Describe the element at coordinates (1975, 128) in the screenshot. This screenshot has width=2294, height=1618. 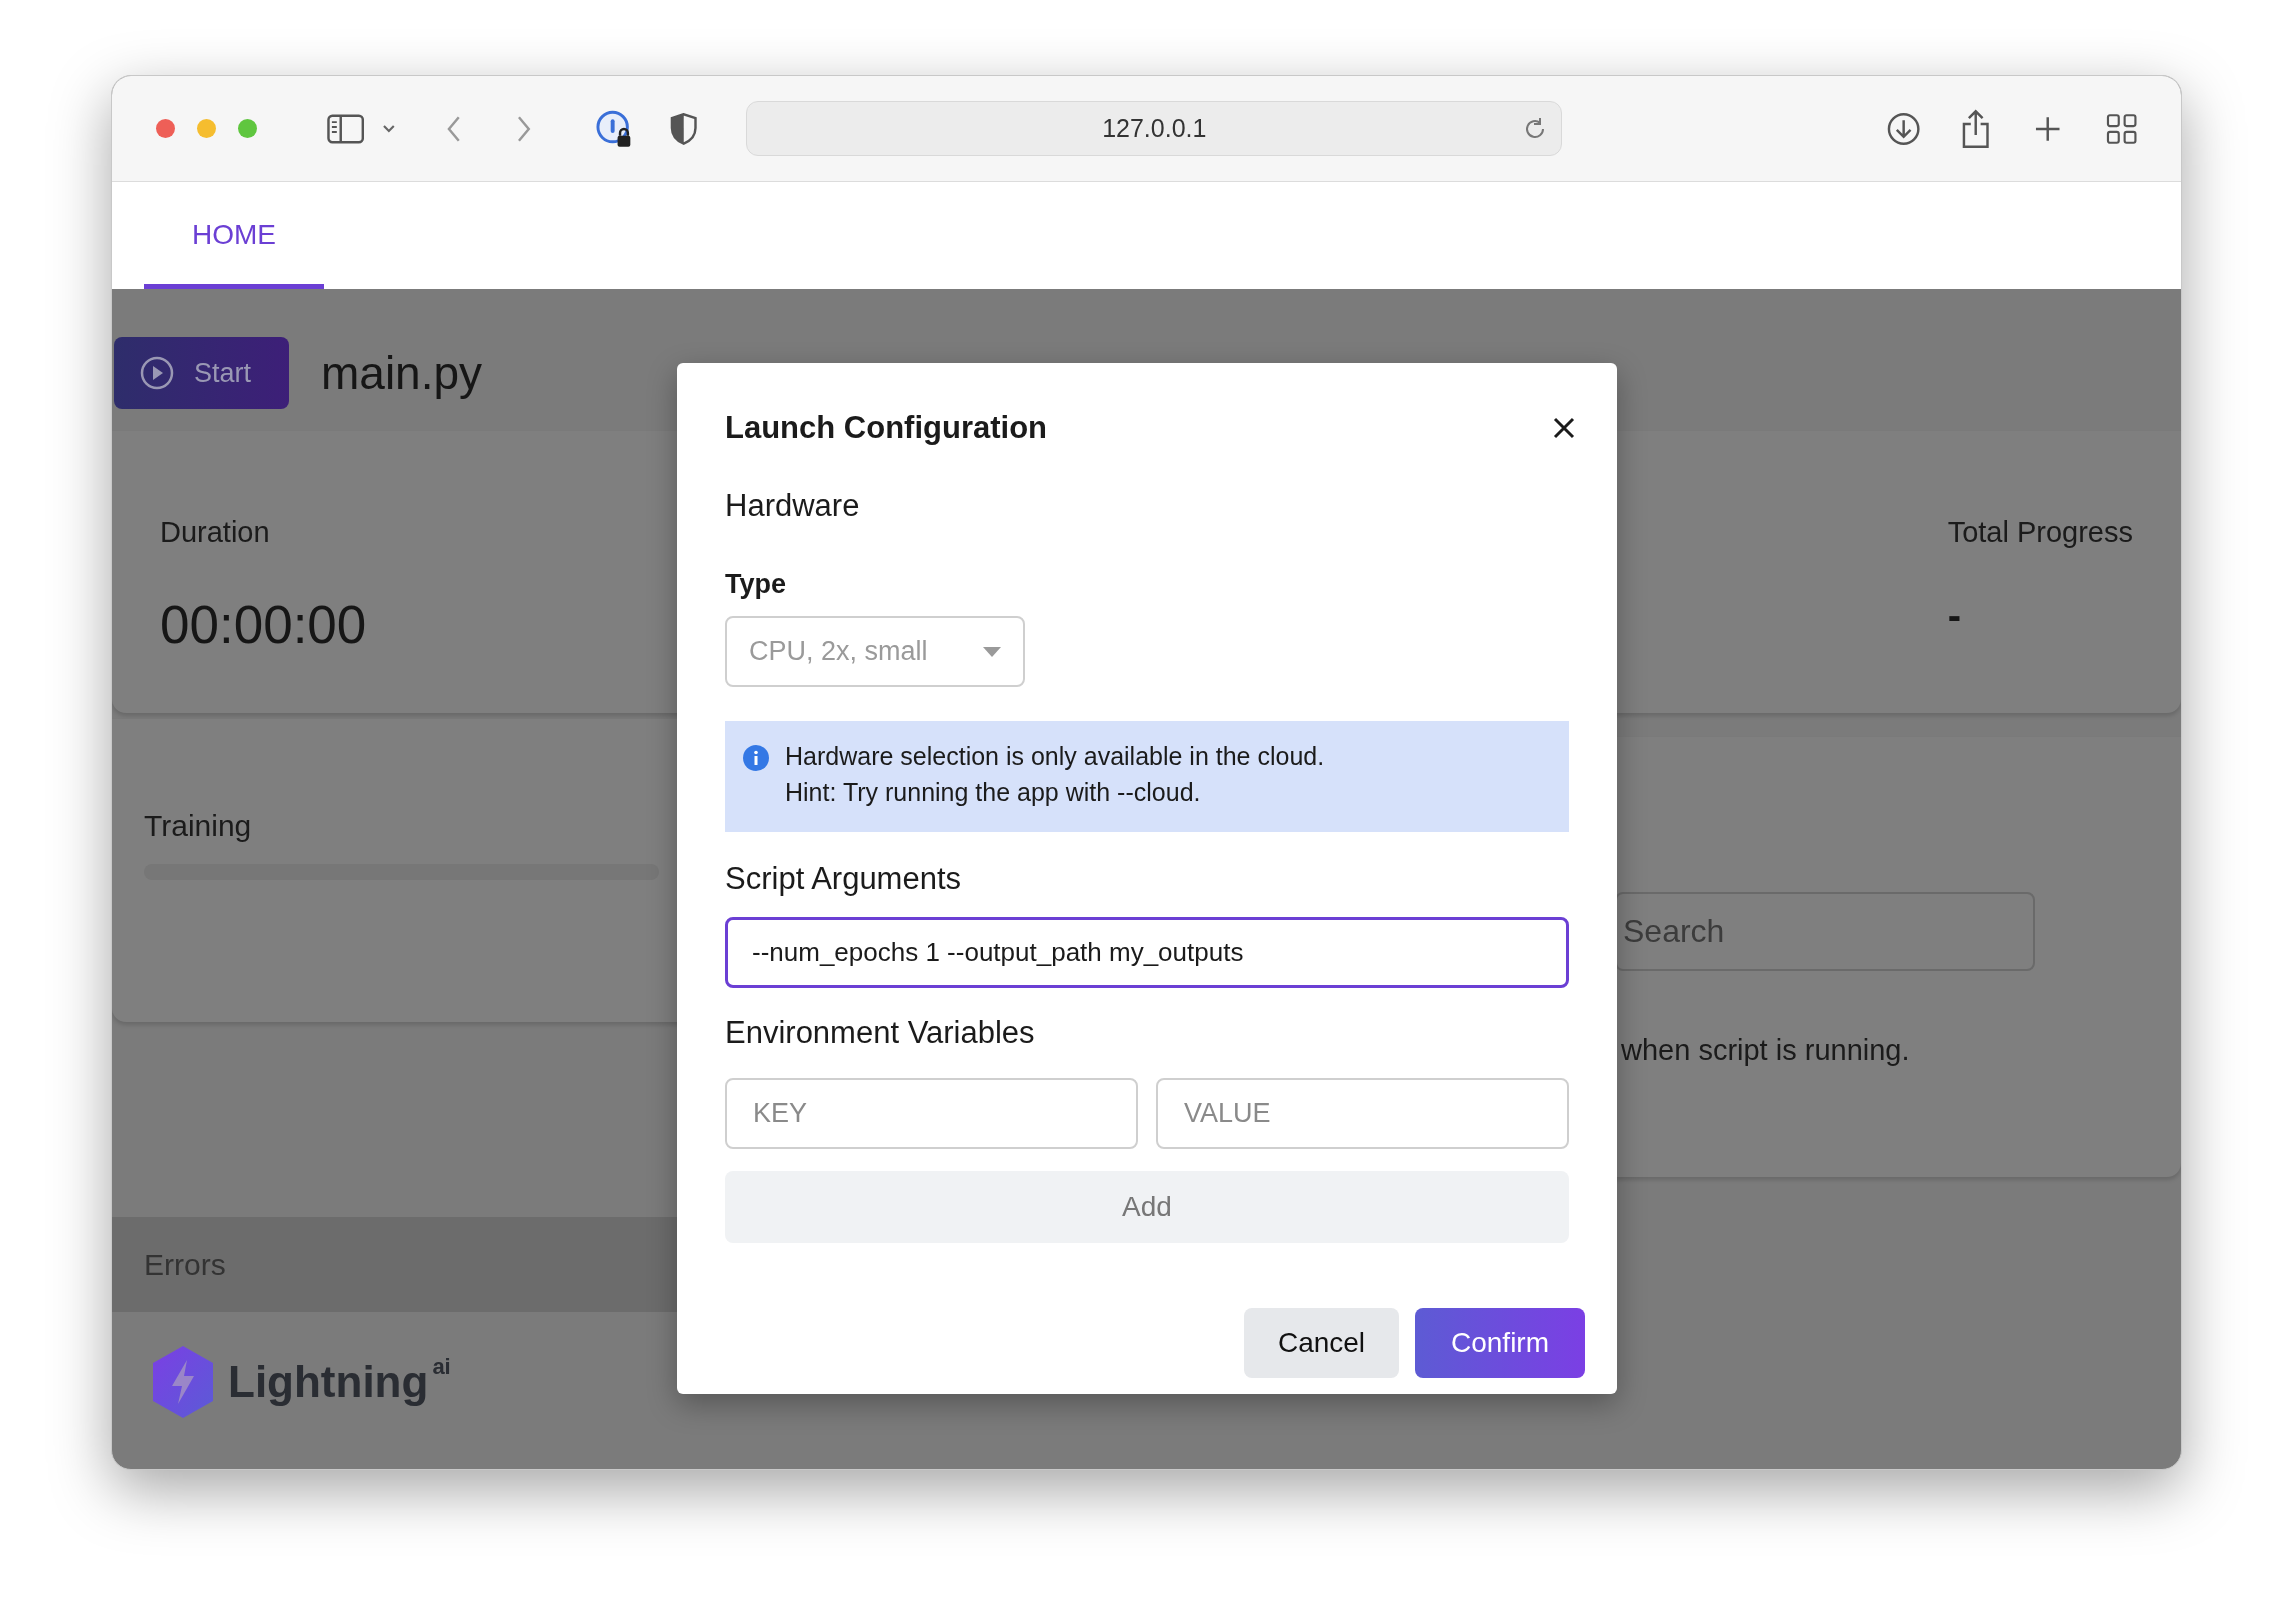
I see `share-icon` at that location.